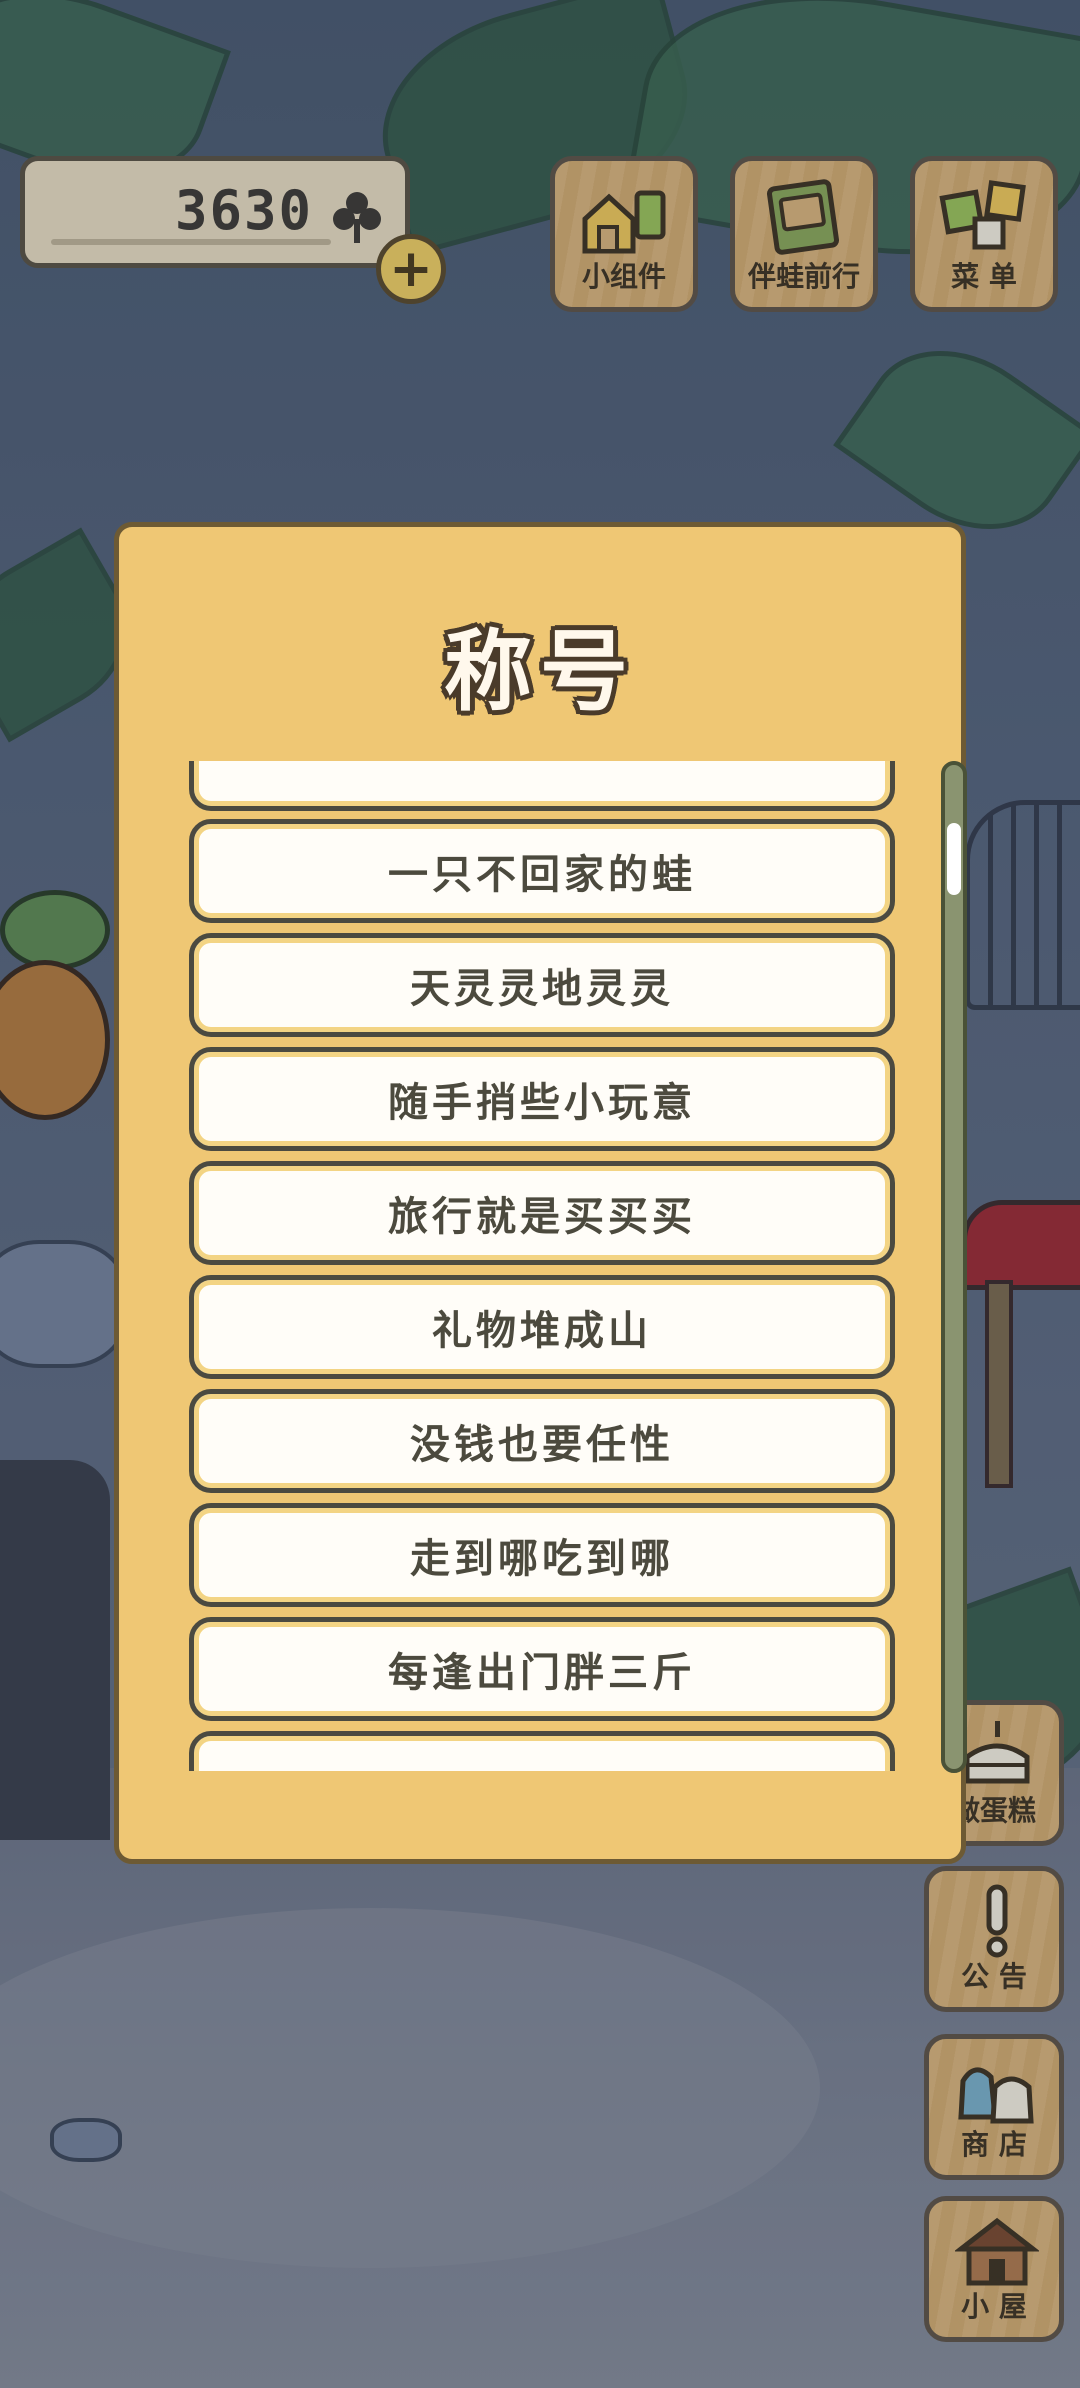  What do you see at coordinates (954, 858) in the screenshot?
I see `scrollbar-thumb` at bounding box center [954, 858].